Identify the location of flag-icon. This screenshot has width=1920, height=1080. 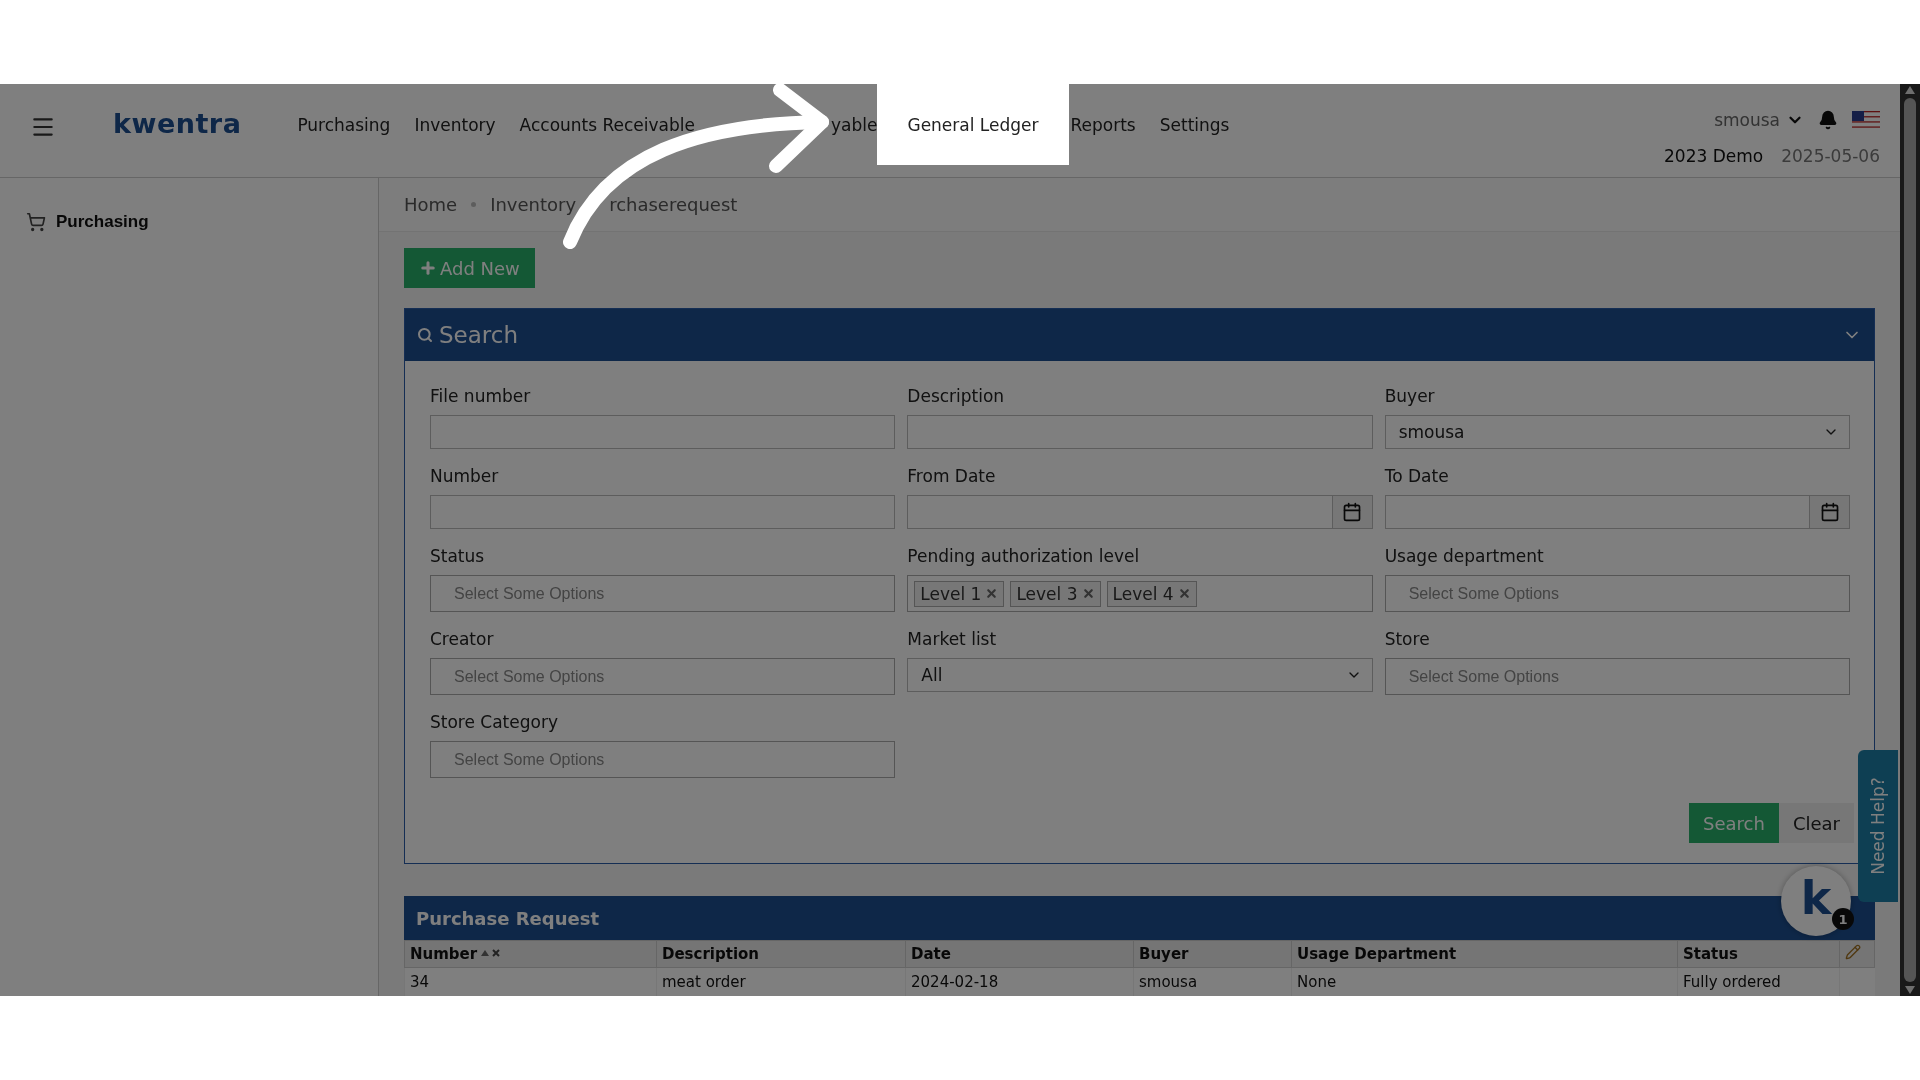
(1866, 120).